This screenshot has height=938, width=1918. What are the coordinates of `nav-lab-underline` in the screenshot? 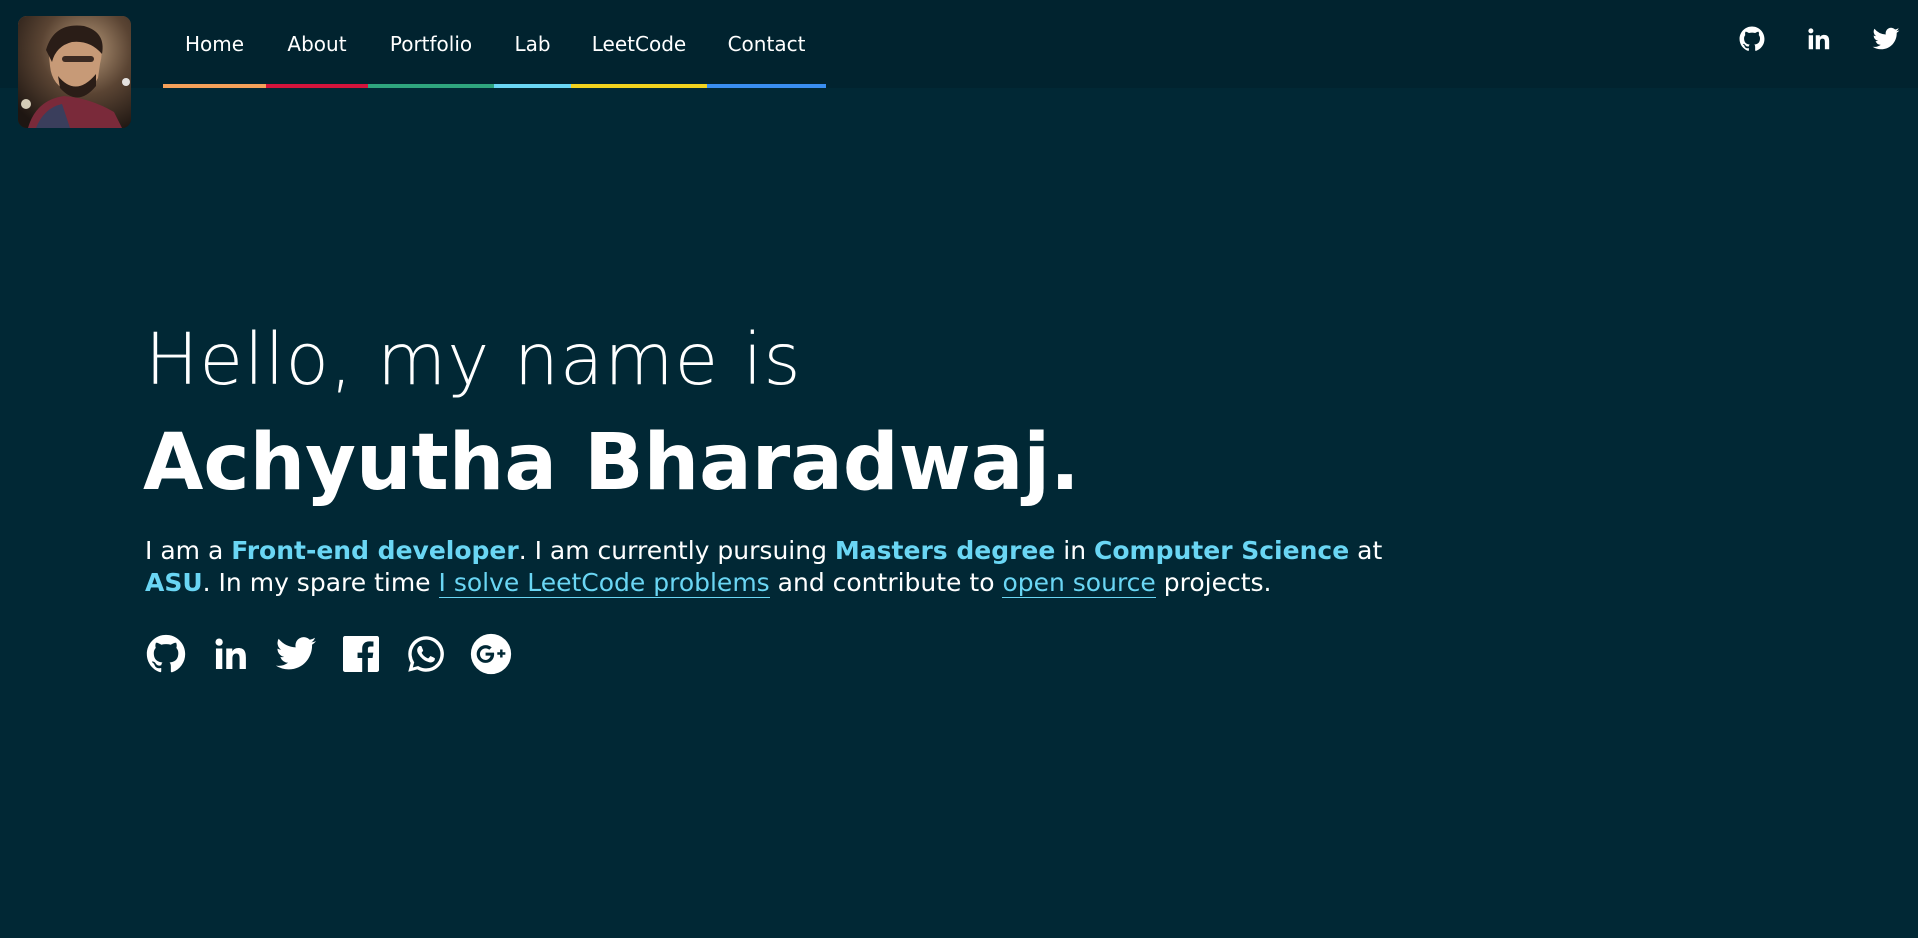 It's located at (532, 86).